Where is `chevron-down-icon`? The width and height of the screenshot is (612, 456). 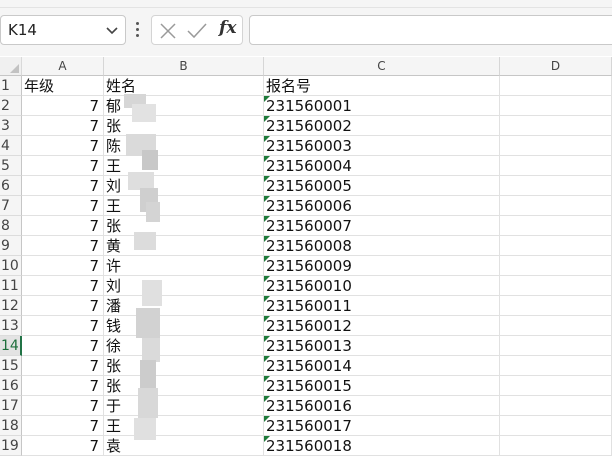 chevron-down-icon is located at coordinates (112, 30).